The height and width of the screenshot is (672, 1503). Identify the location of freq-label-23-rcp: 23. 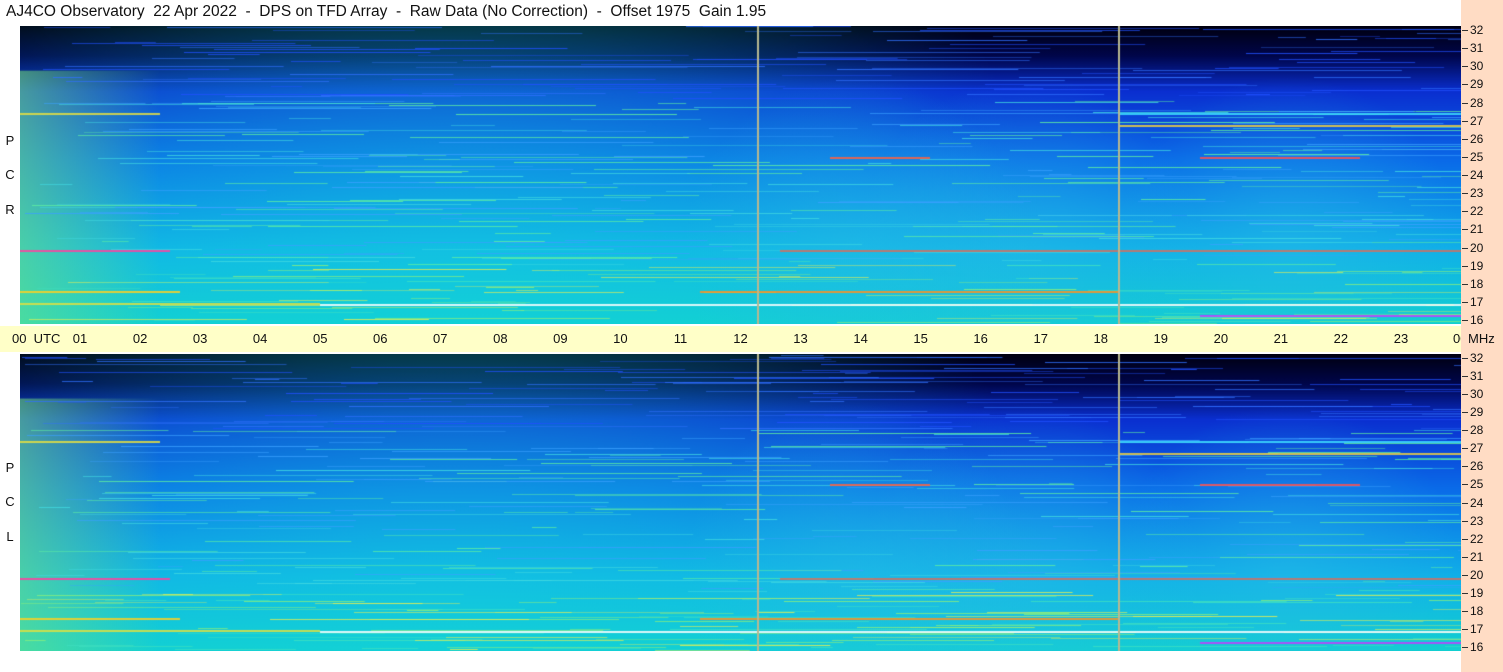
(1477, 193).